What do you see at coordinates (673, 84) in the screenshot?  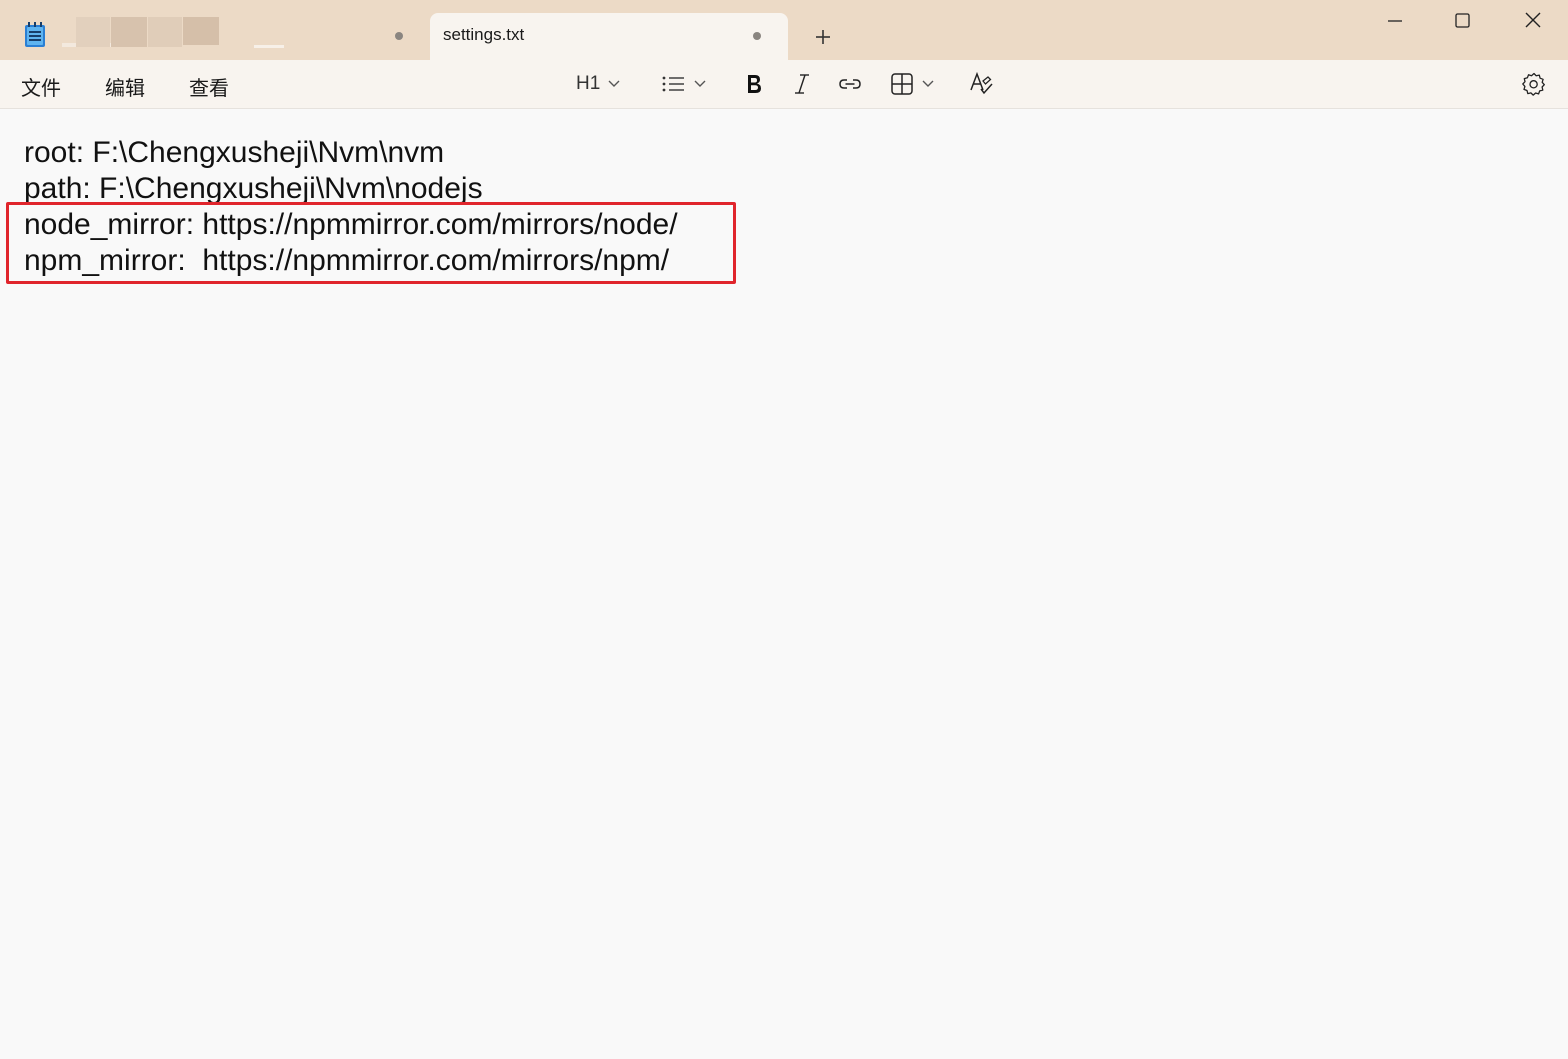 I see `list-icon` at bounding box center [673, 84].